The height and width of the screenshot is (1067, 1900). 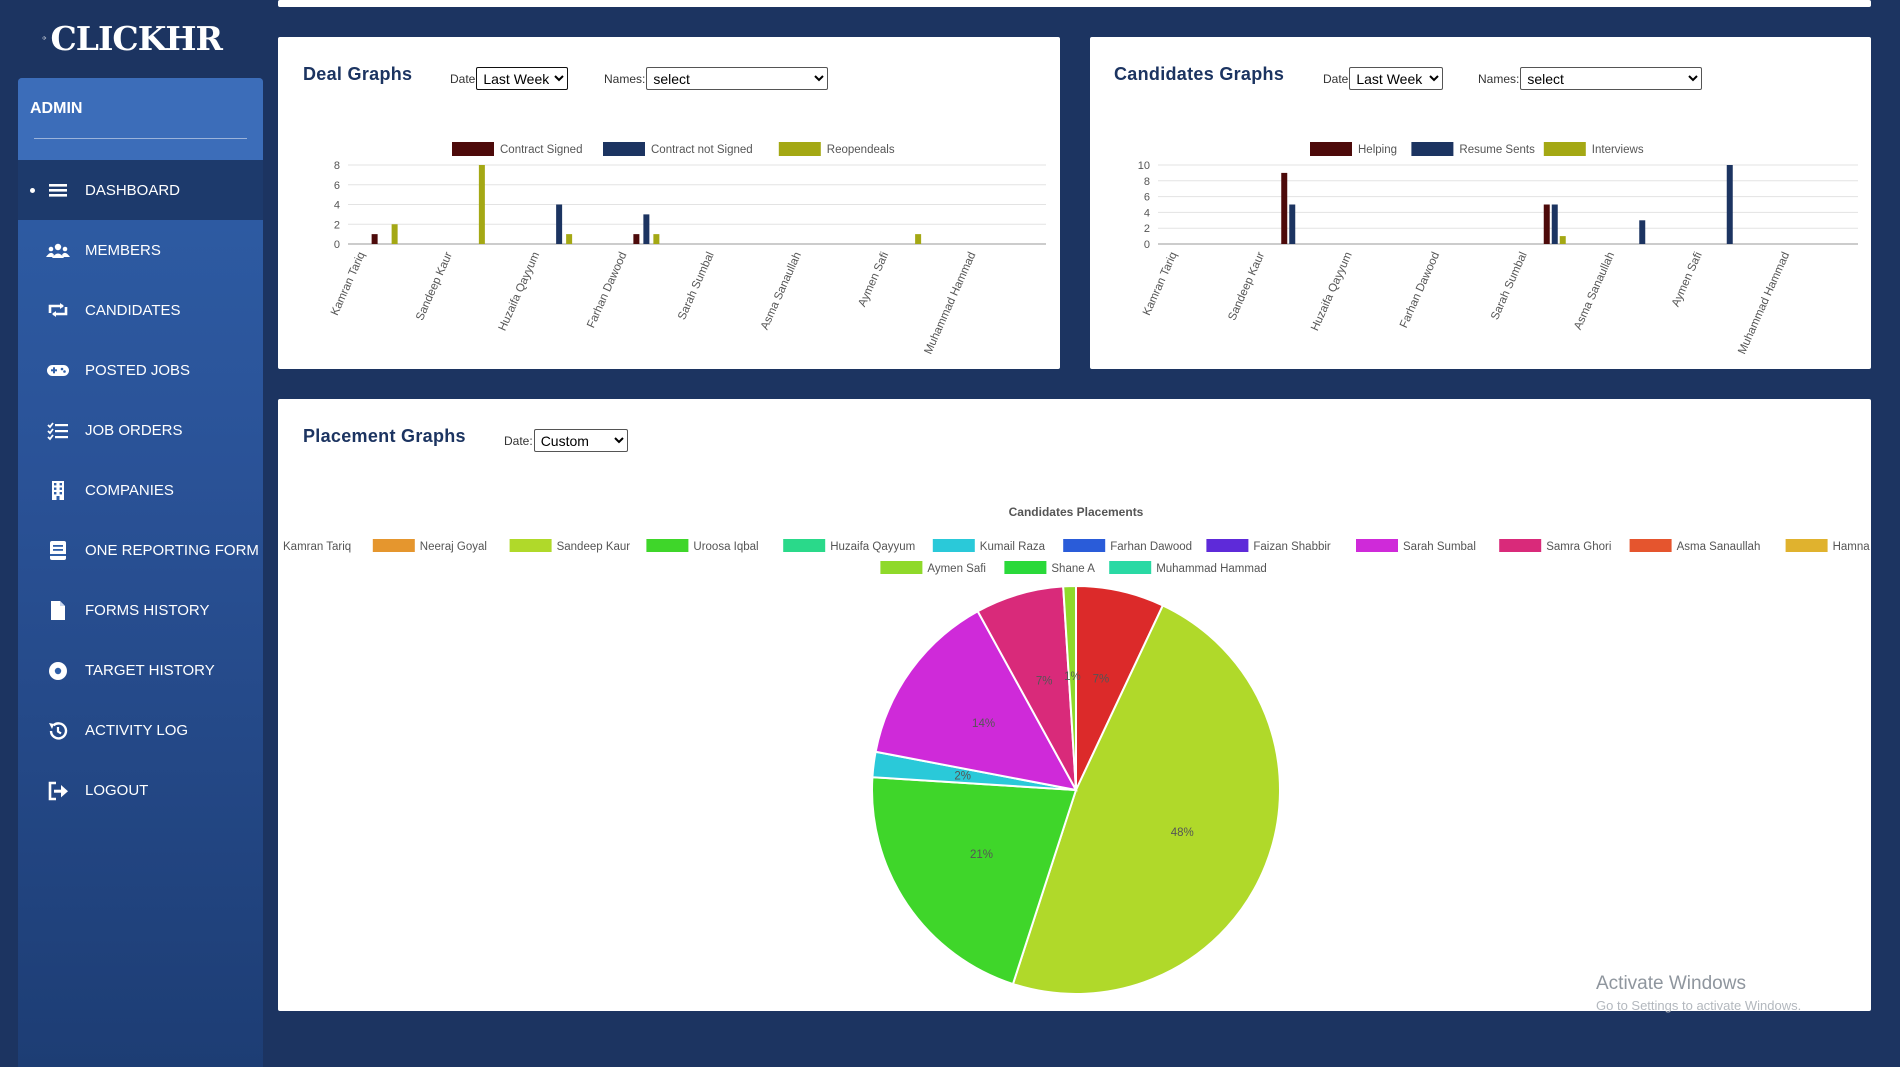 I want to click on sidebar-item-one-reporting-form: ONE REPORTING FORM, so click(x=140, y=550).